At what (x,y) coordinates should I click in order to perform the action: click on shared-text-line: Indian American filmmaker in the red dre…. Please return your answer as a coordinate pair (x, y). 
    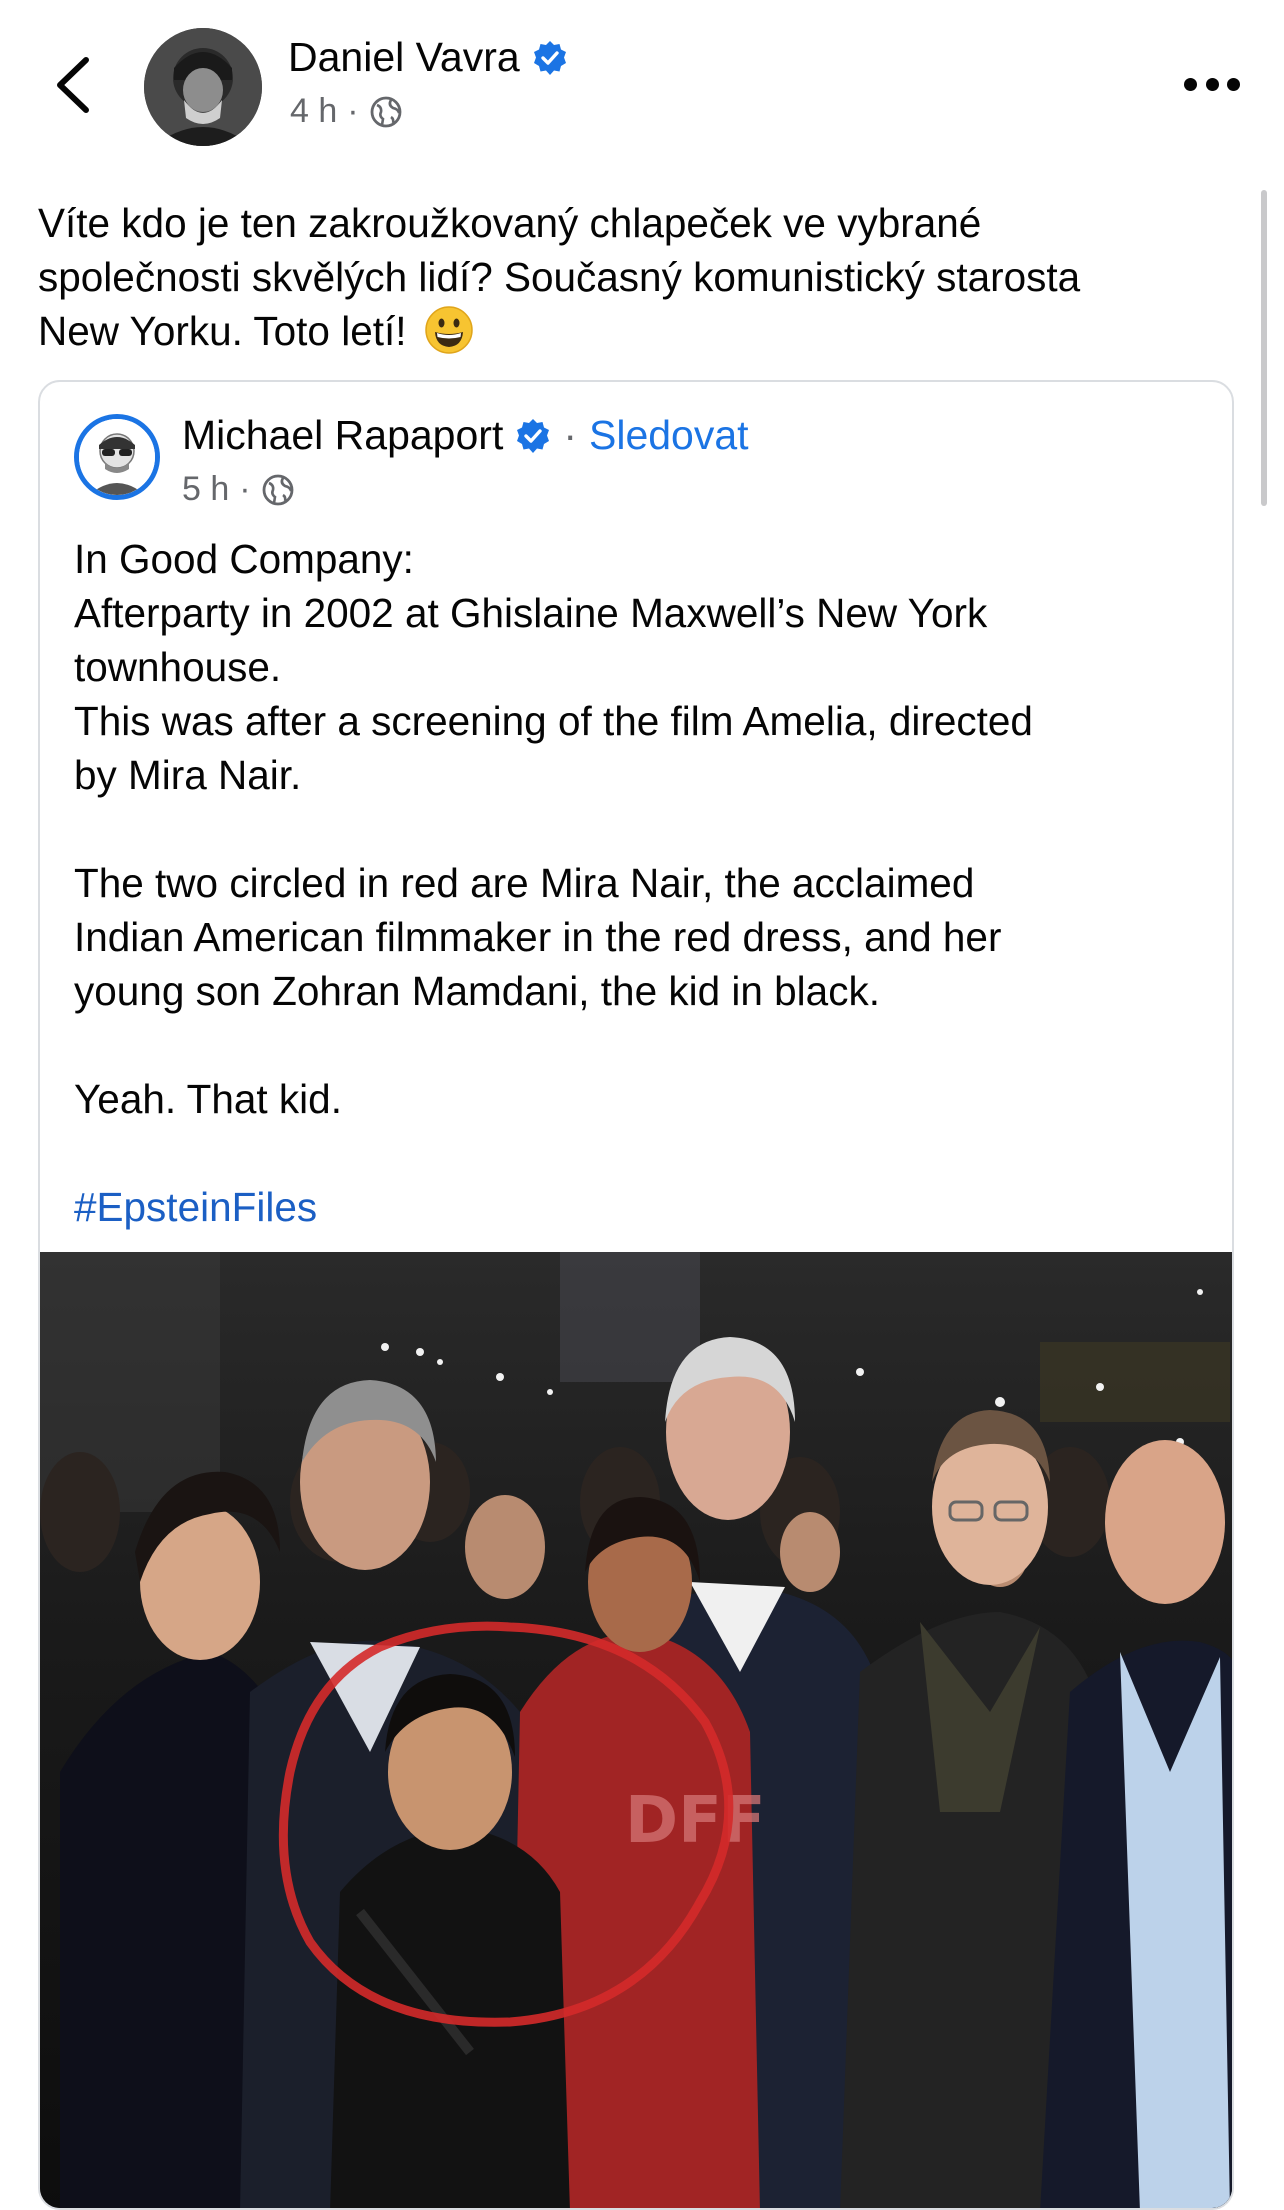
    Looking at the image, I should click on (538, 937).